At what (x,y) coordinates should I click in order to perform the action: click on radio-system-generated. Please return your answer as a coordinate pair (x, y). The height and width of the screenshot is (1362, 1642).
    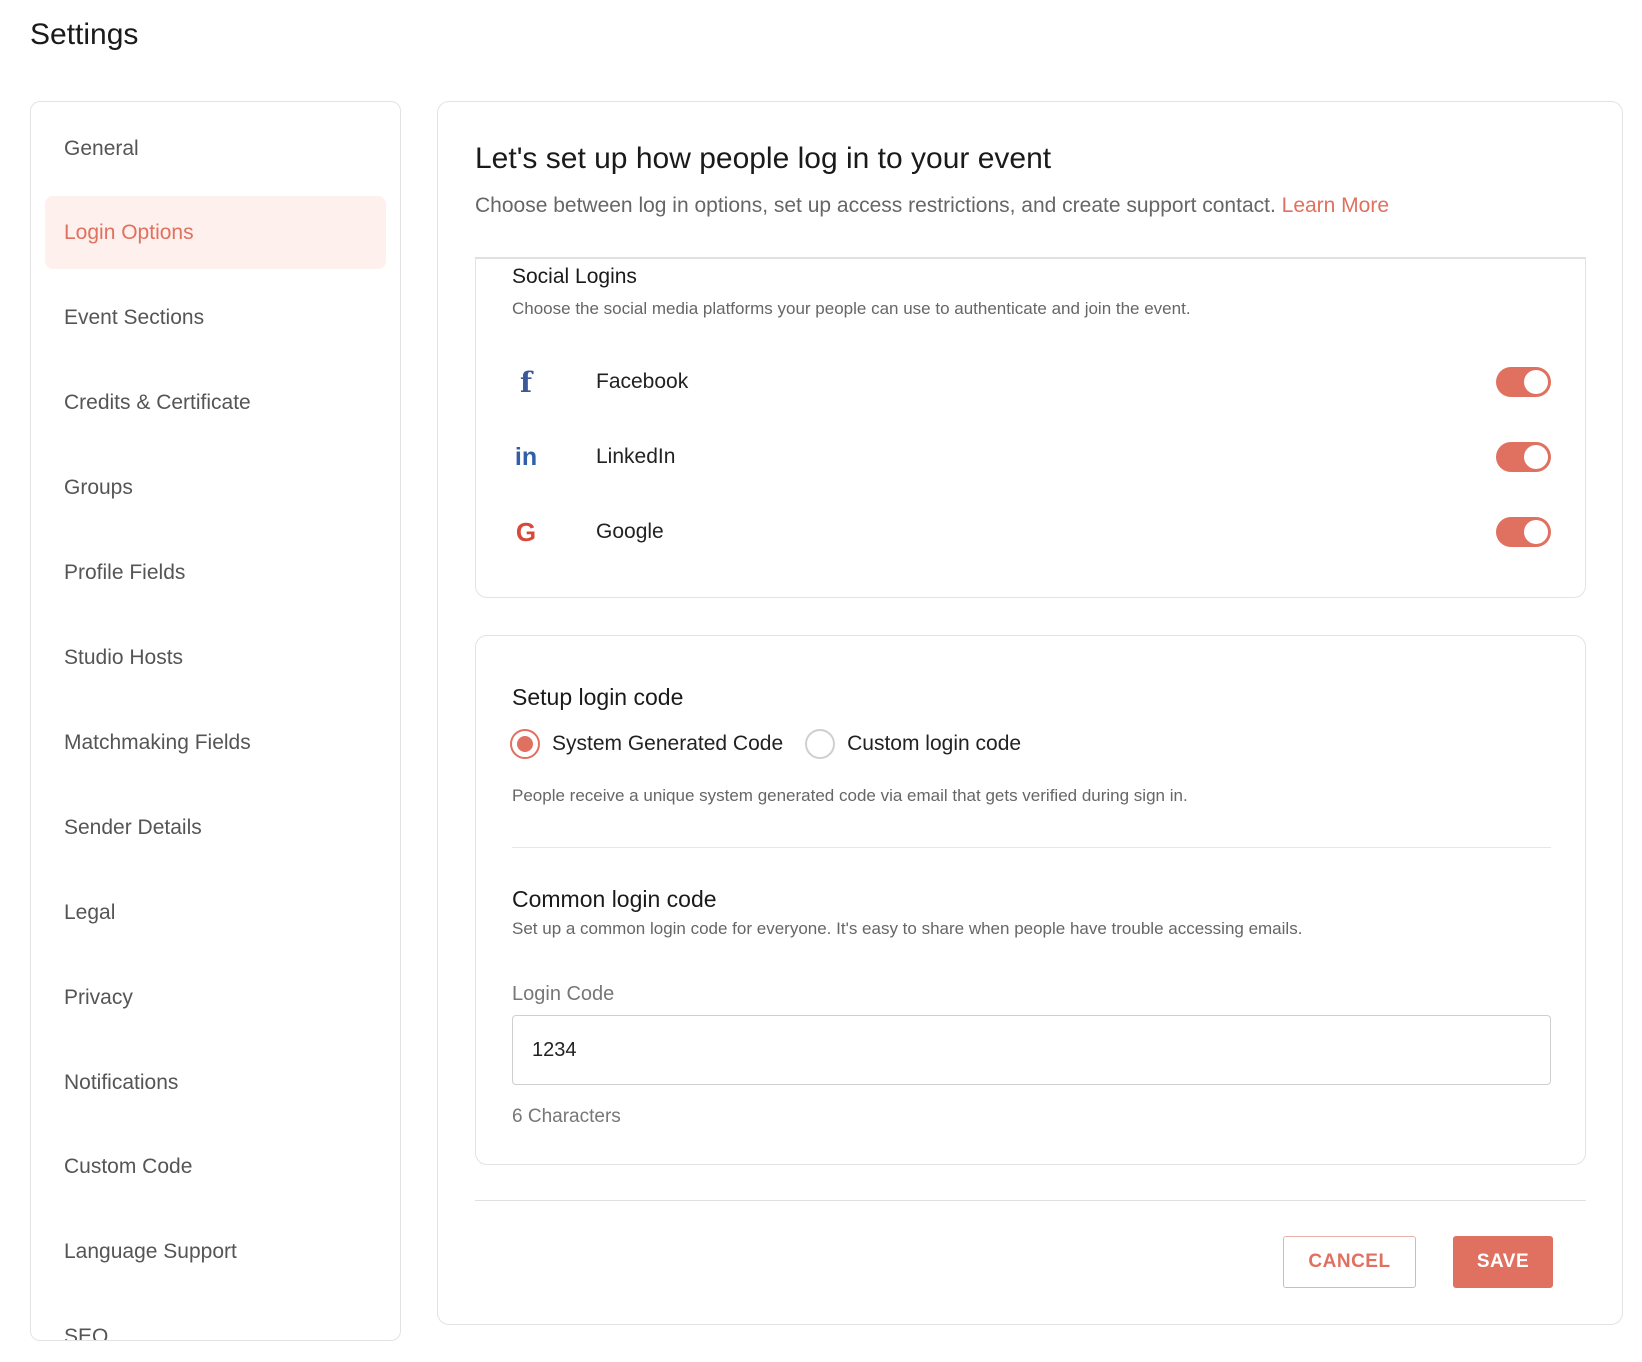
    Looking at the image, I should click on (525, 744).